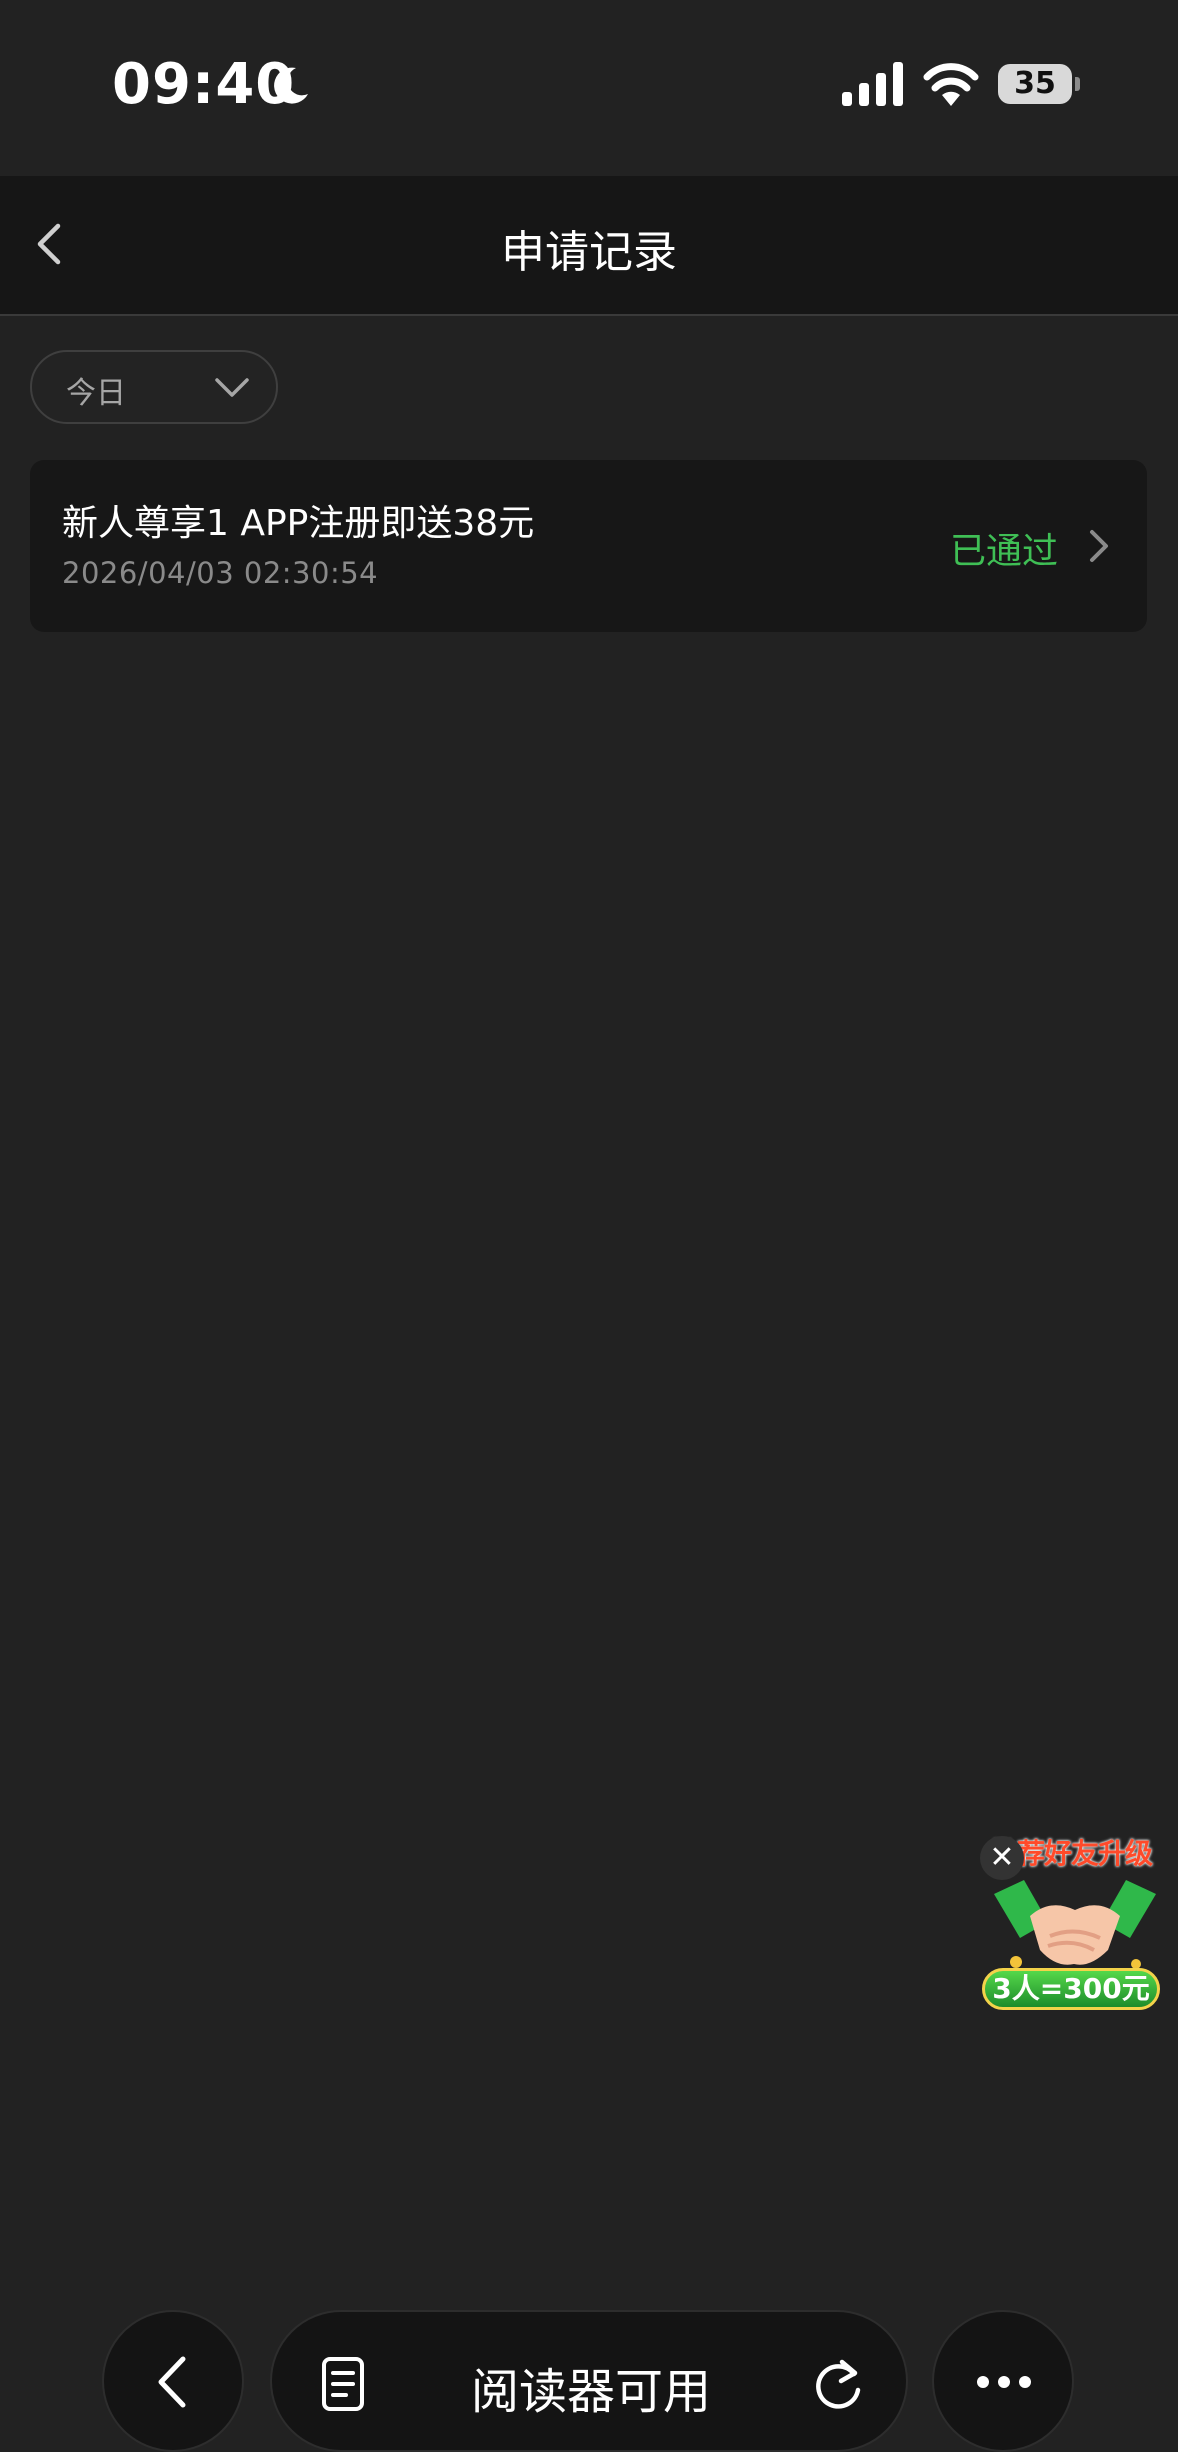 The width and height of the screenshot is (1178, 2452). I want to click on more-button, so click(1003, 2381).